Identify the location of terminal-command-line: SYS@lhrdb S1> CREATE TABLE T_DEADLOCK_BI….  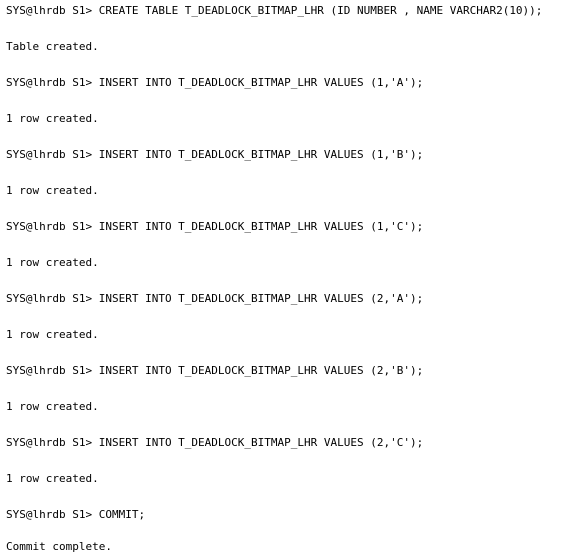
(274, 10).